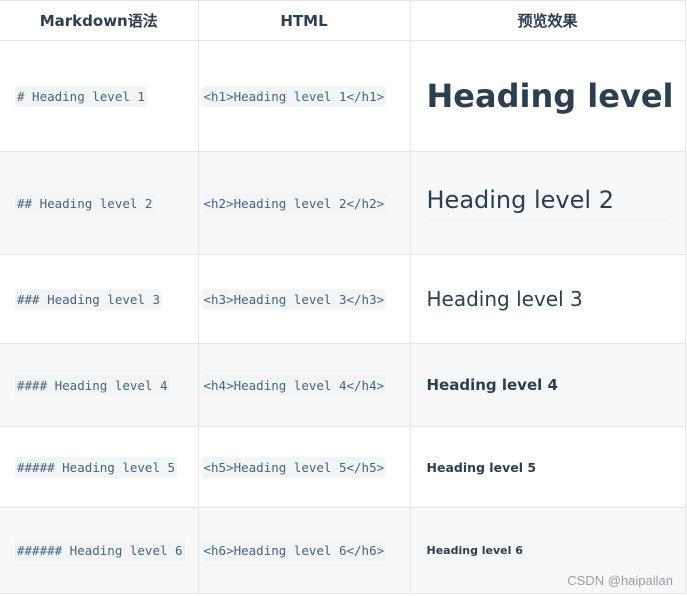  Describe the element at coordinates (492, 385) in the screenshot. I see `preview-heading-4: Heading level 4` at that location.